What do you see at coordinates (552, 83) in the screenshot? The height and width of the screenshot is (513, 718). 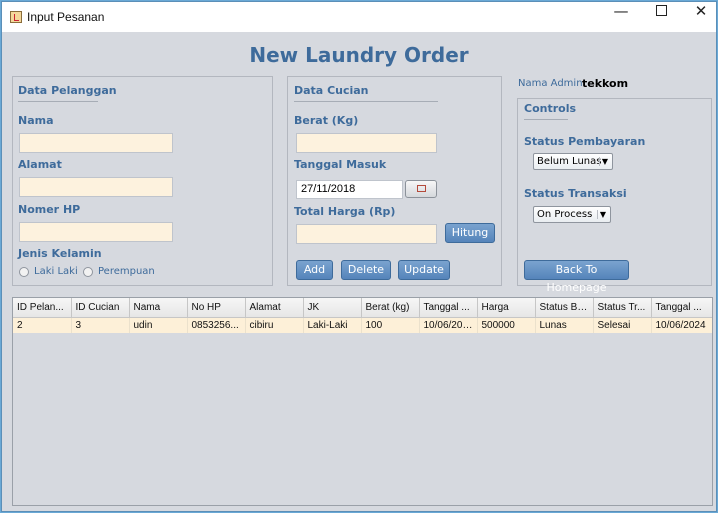 I see `admin-label: Nama Admin:` at bounding box center [552, 83].